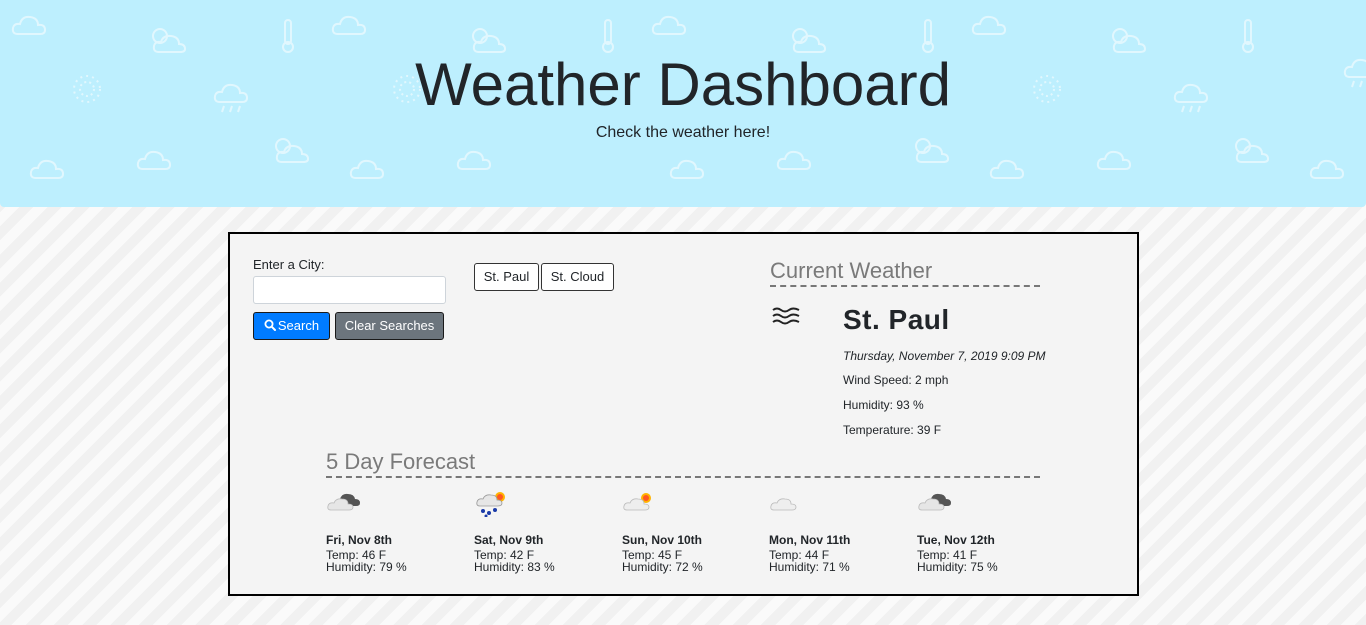 Image resolution: width=1366 pixels, height=625 pixels. Describe the element at coordinates (786, 316) in the screenshot. I see `wind-icon` at that location.